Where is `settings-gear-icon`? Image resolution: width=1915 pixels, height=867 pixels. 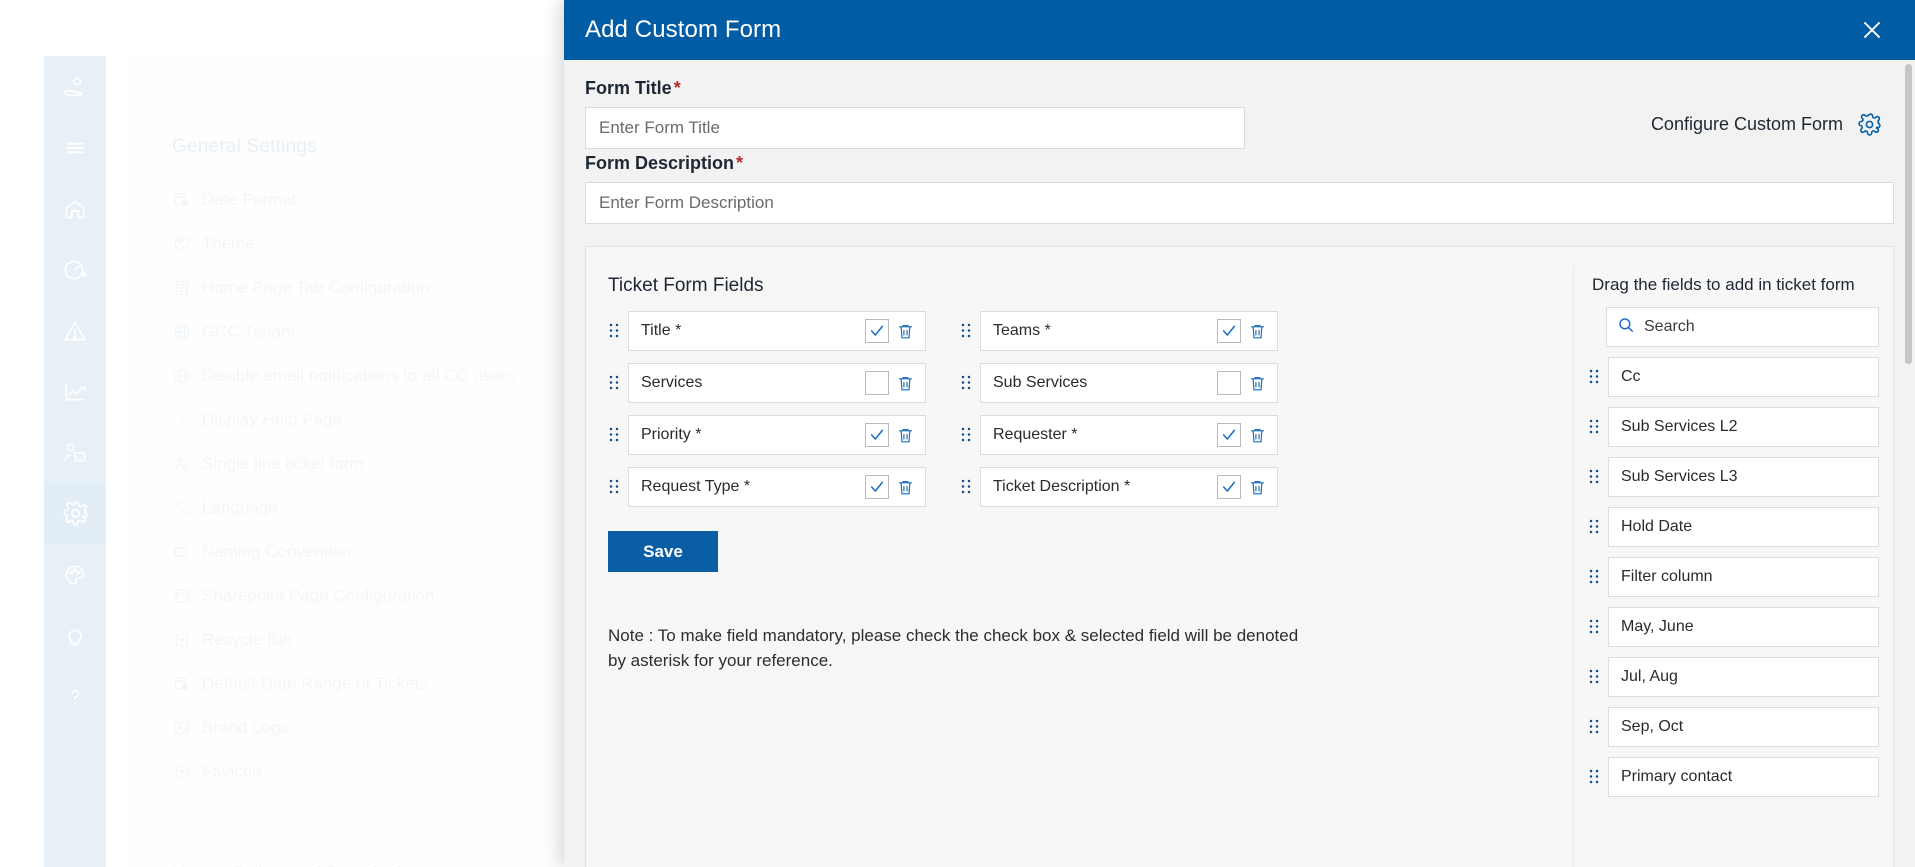 settings-gear-icon is located at coordinates (75, 513).